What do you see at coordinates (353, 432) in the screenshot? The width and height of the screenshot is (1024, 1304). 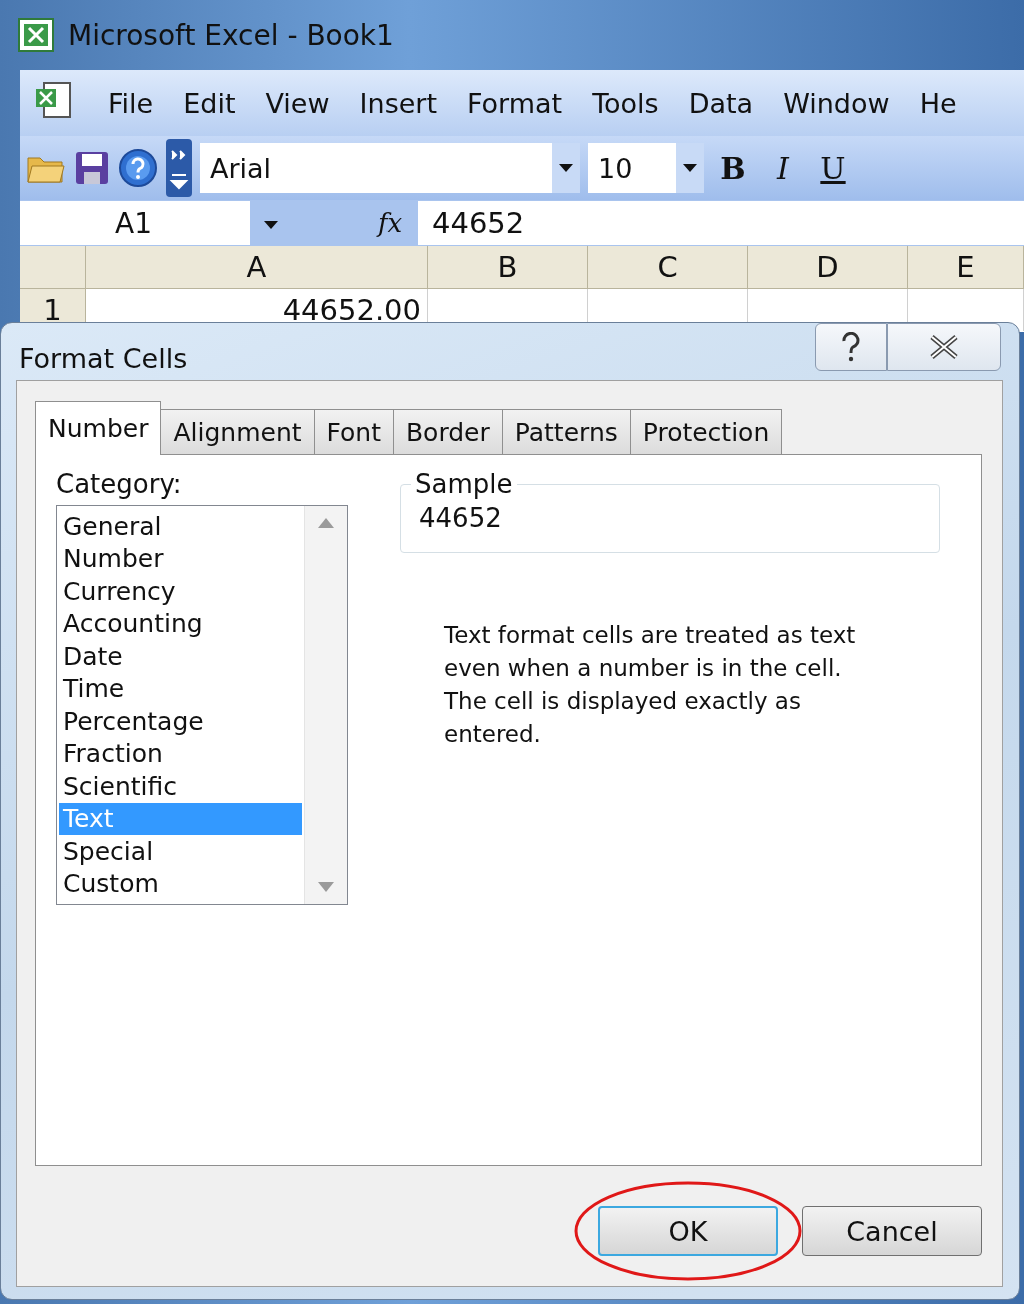 I see `tab: Font` at bounding box center [353, 432].